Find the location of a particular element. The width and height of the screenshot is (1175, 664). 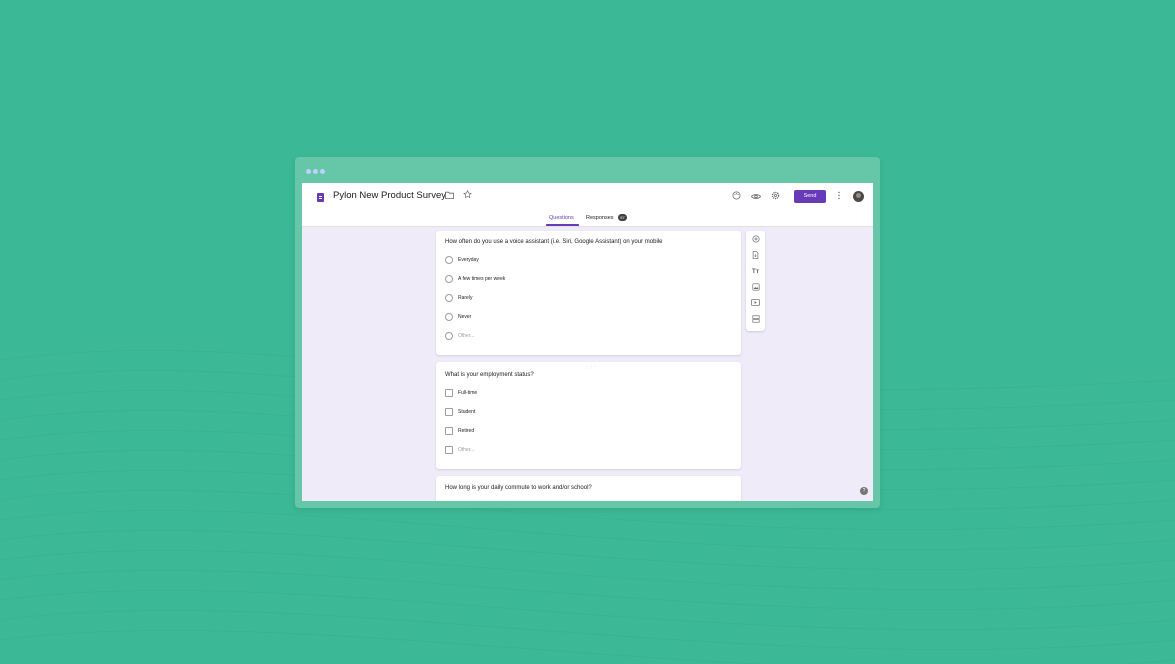

option-label: Full-time is located at coordinates (468, 393).